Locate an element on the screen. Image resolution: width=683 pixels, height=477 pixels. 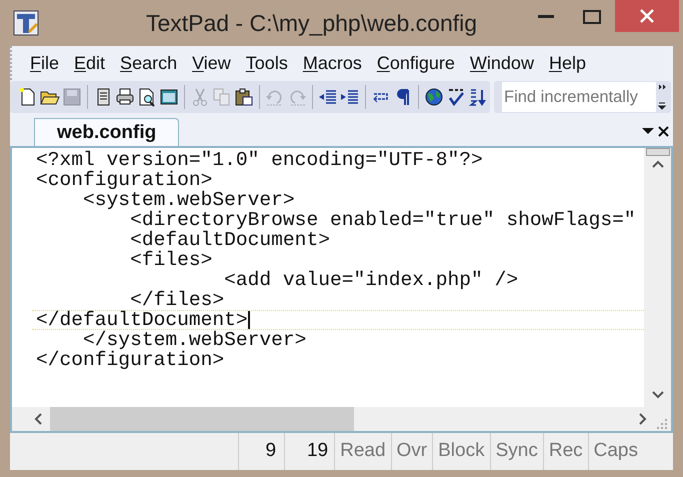
menu-item: File is located at coordinates (45, 63).